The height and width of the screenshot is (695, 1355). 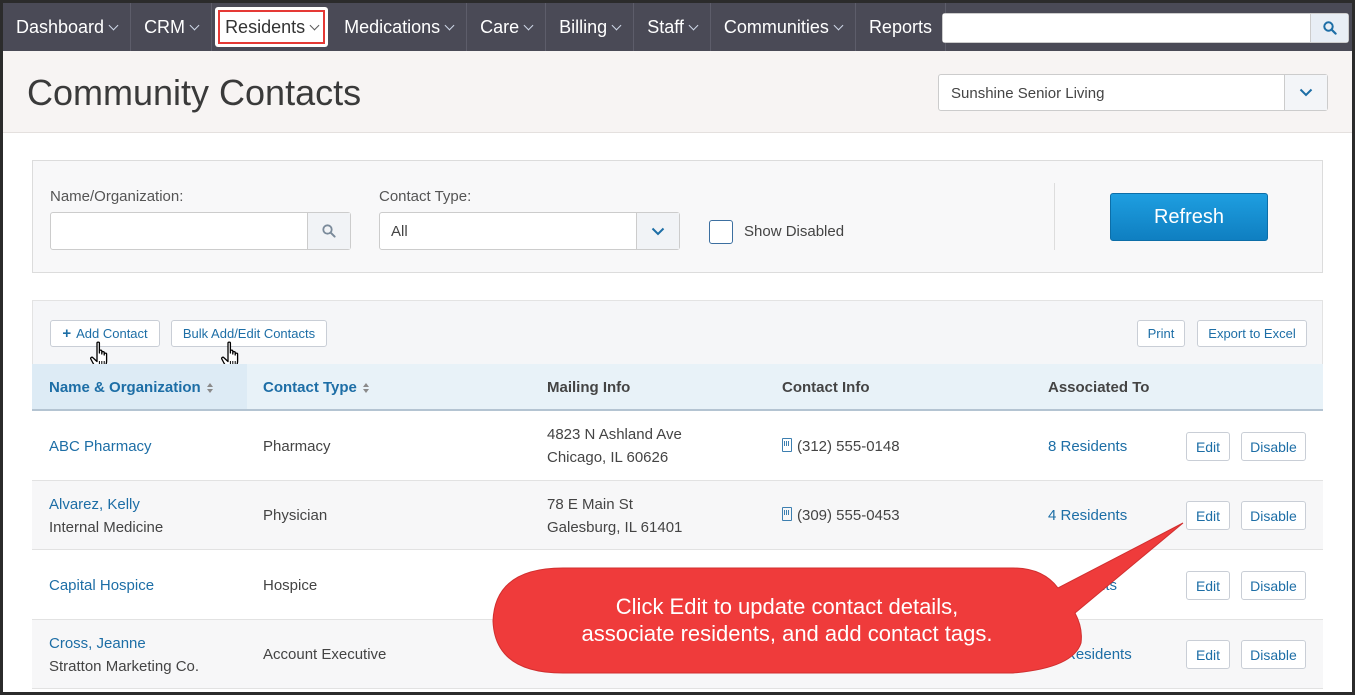 What do you see at coordinates (194, 92) in the screenshot?
I see `page-title: Community Contacts` at bounding box center [194, 92].